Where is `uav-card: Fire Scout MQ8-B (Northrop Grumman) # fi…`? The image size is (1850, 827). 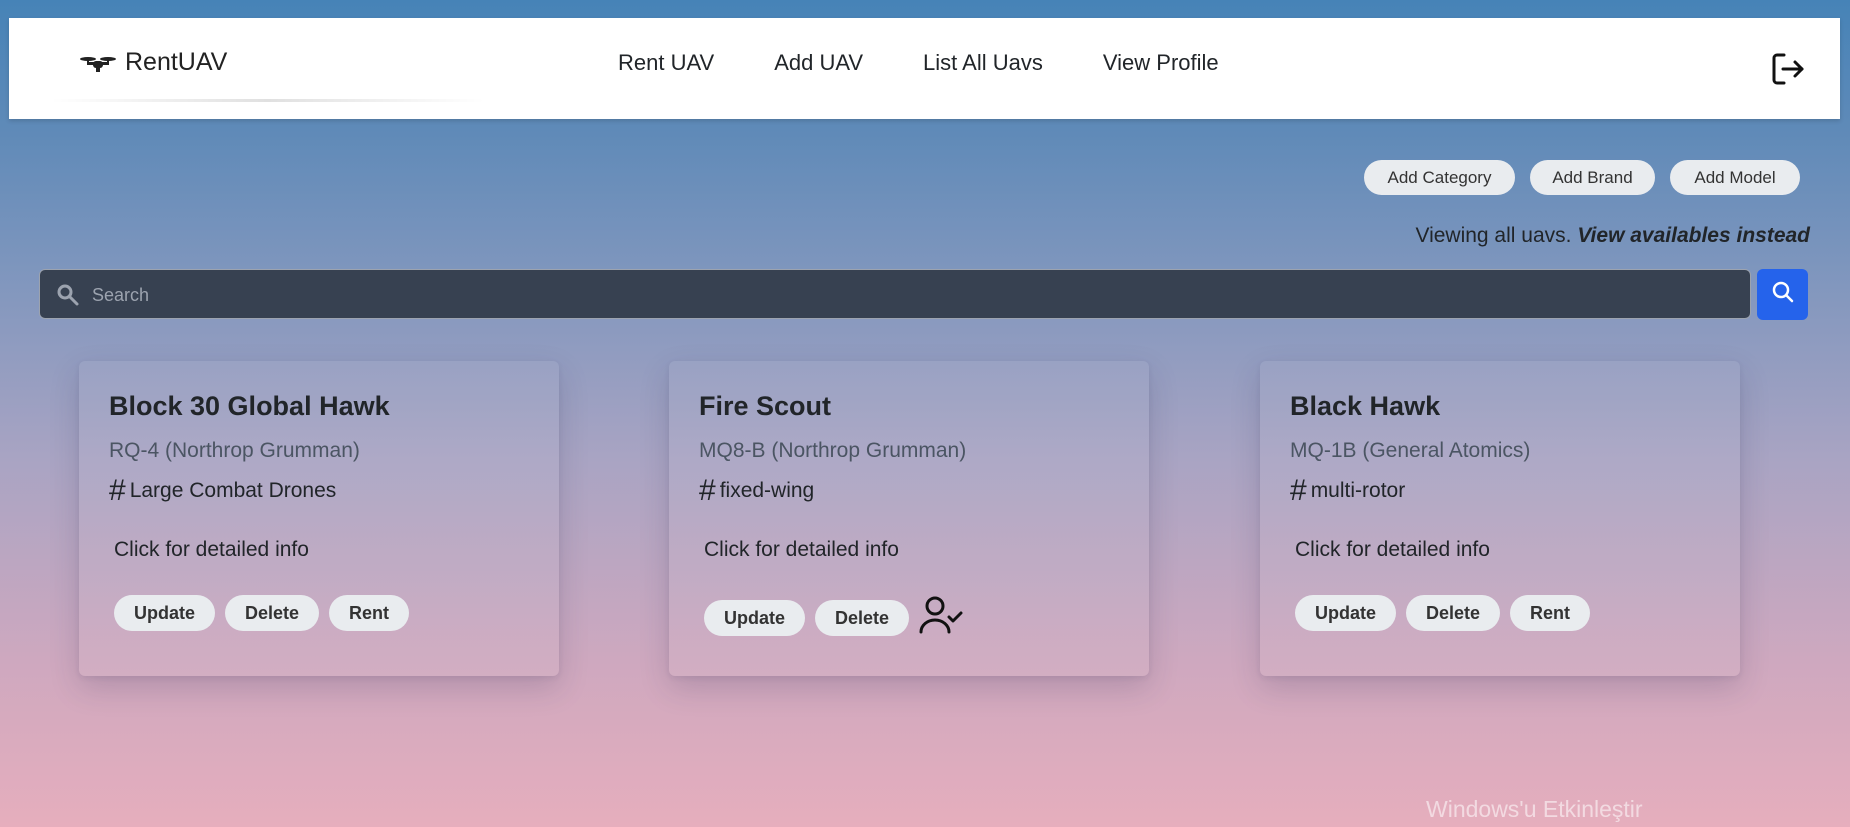
uav-card: Fire Scout MQ8-B (Northrop Grumman) # fi… is located at coordinates (909, 518).